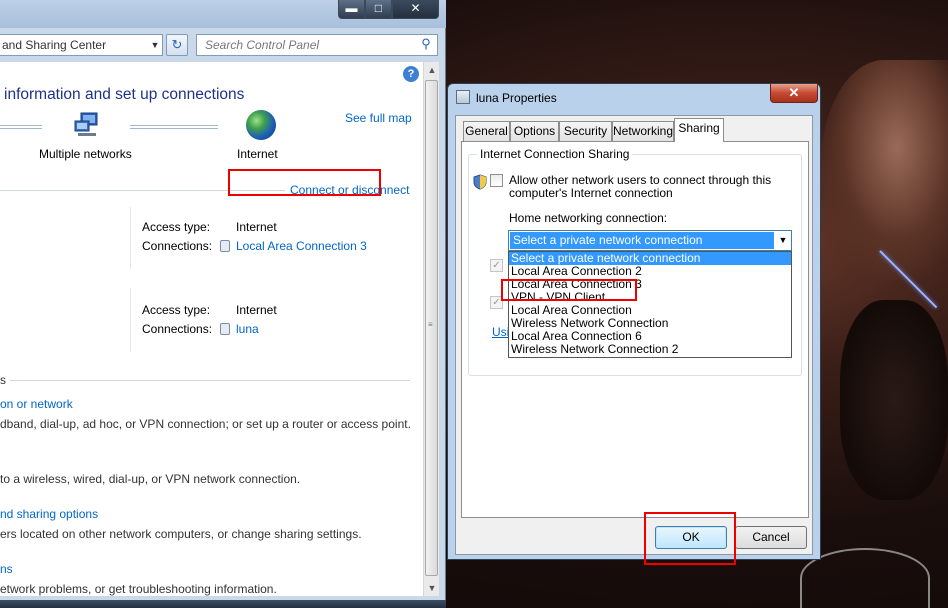  Describe the element at coordinates (794, 93) in the screenshot. I see `dialog-close-button: ✕` at that location.